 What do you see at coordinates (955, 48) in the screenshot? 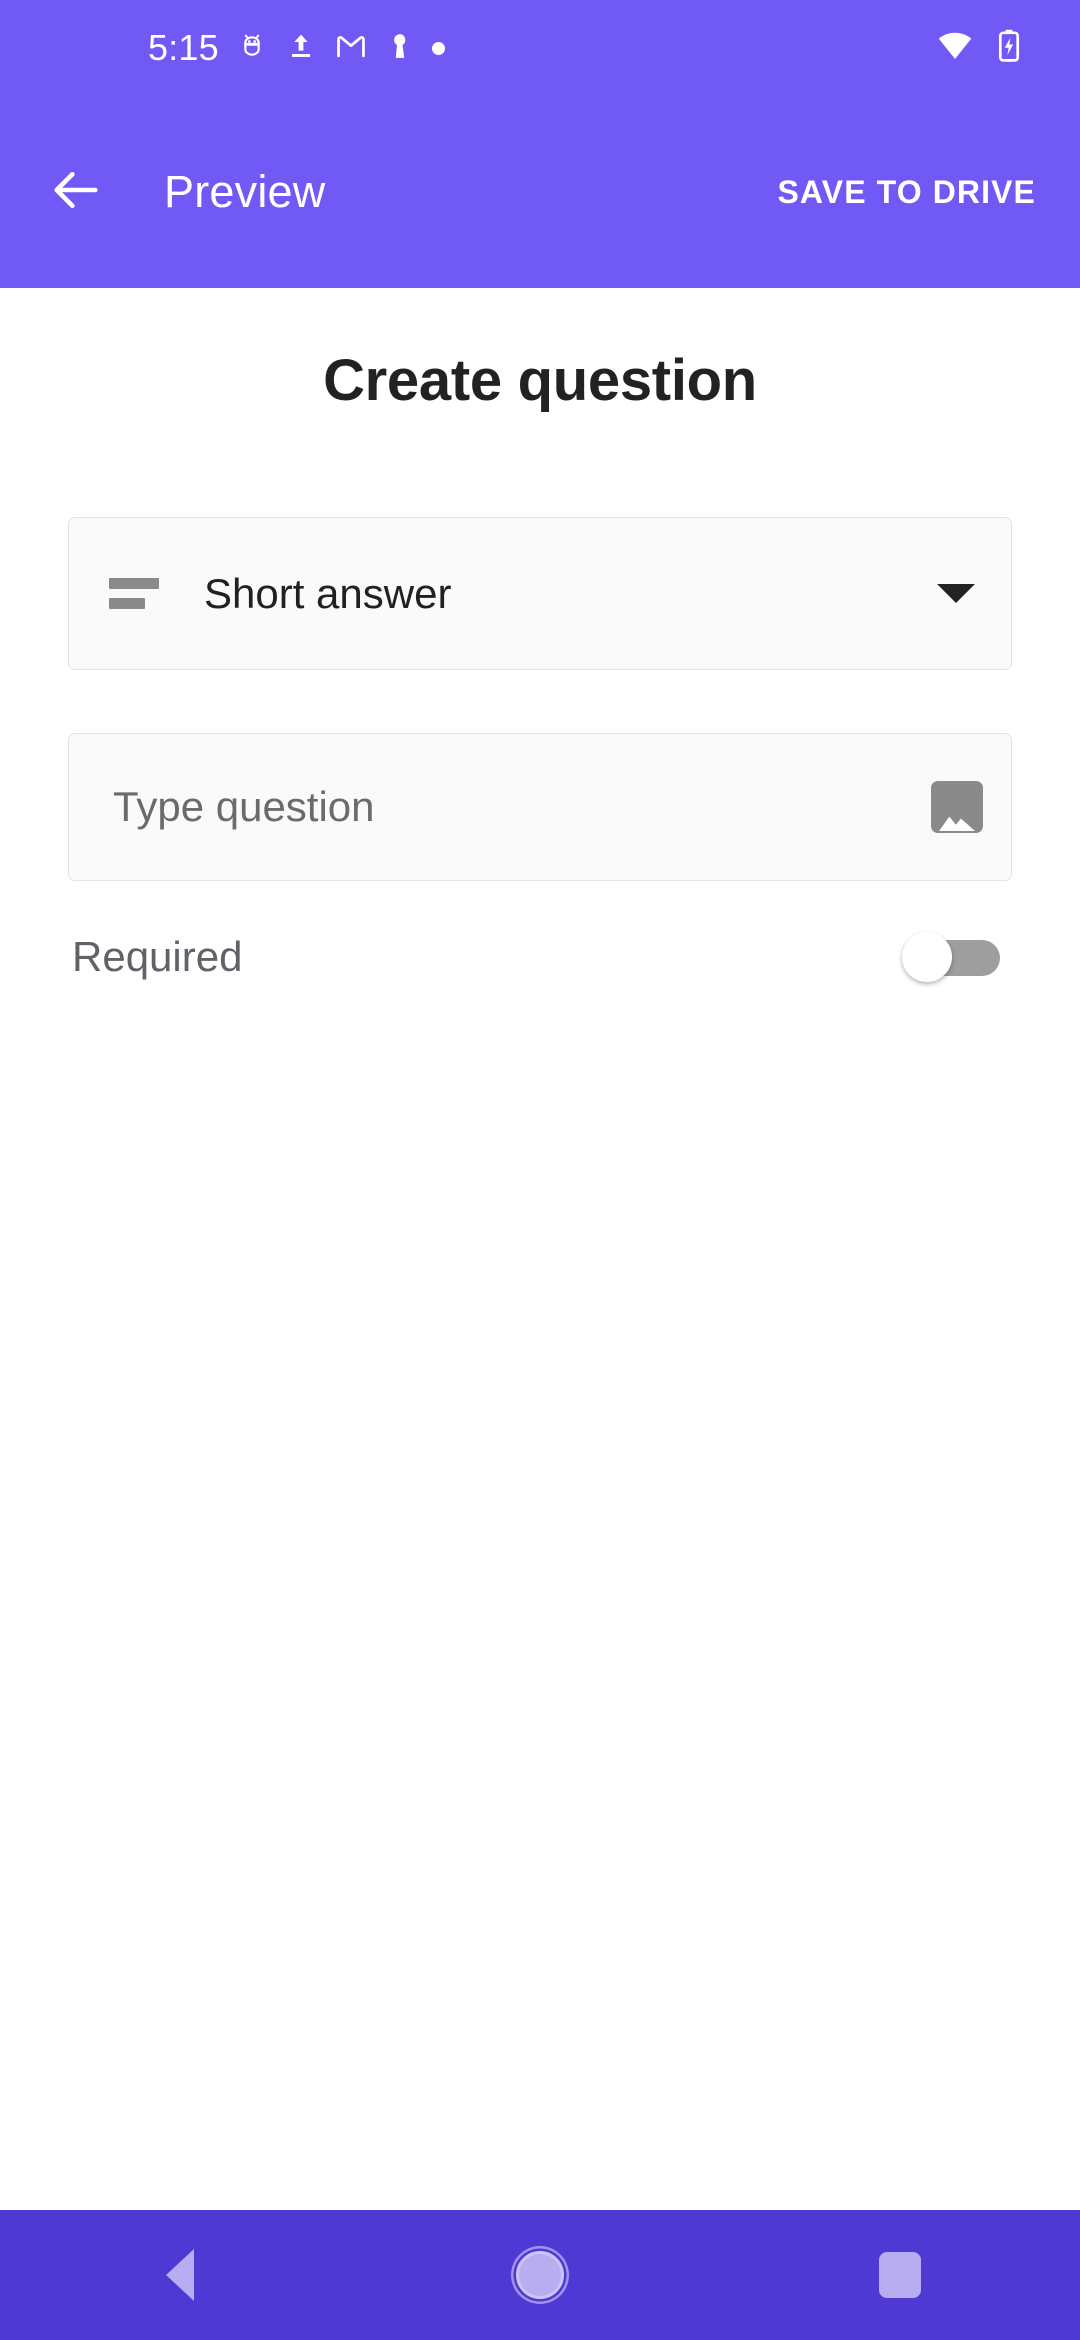
I see `wifi-icon` at bounding box center [955, 48].